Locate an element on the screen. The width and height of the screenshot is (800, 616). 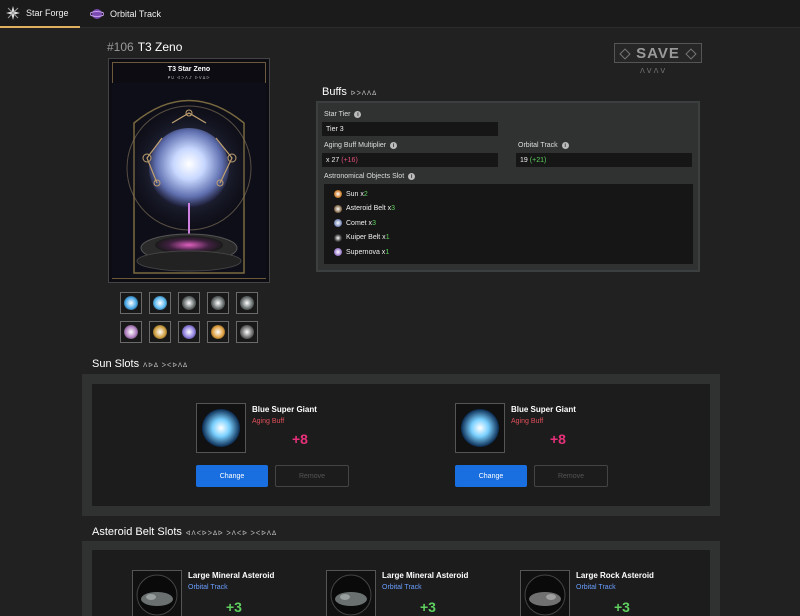
buffs-heading-label: Buffs is located at coordinates (334, 92).